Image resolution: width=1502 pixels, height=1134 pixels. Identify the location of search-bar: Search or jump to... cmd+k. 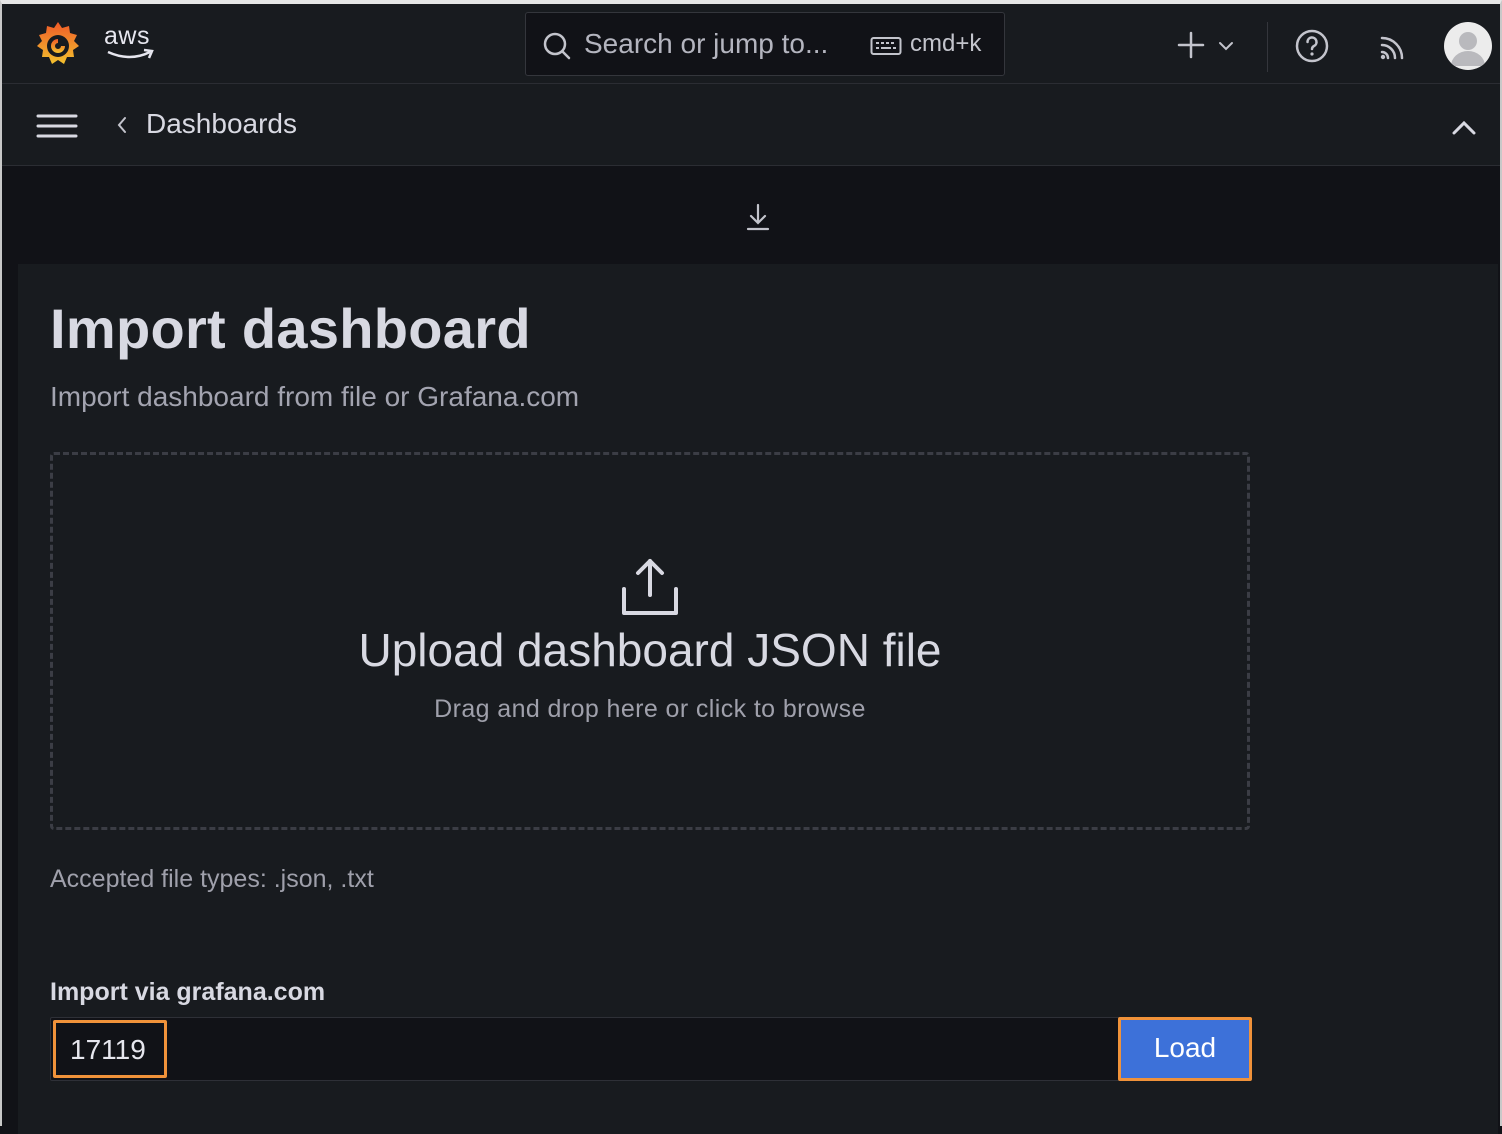
(765, 44).